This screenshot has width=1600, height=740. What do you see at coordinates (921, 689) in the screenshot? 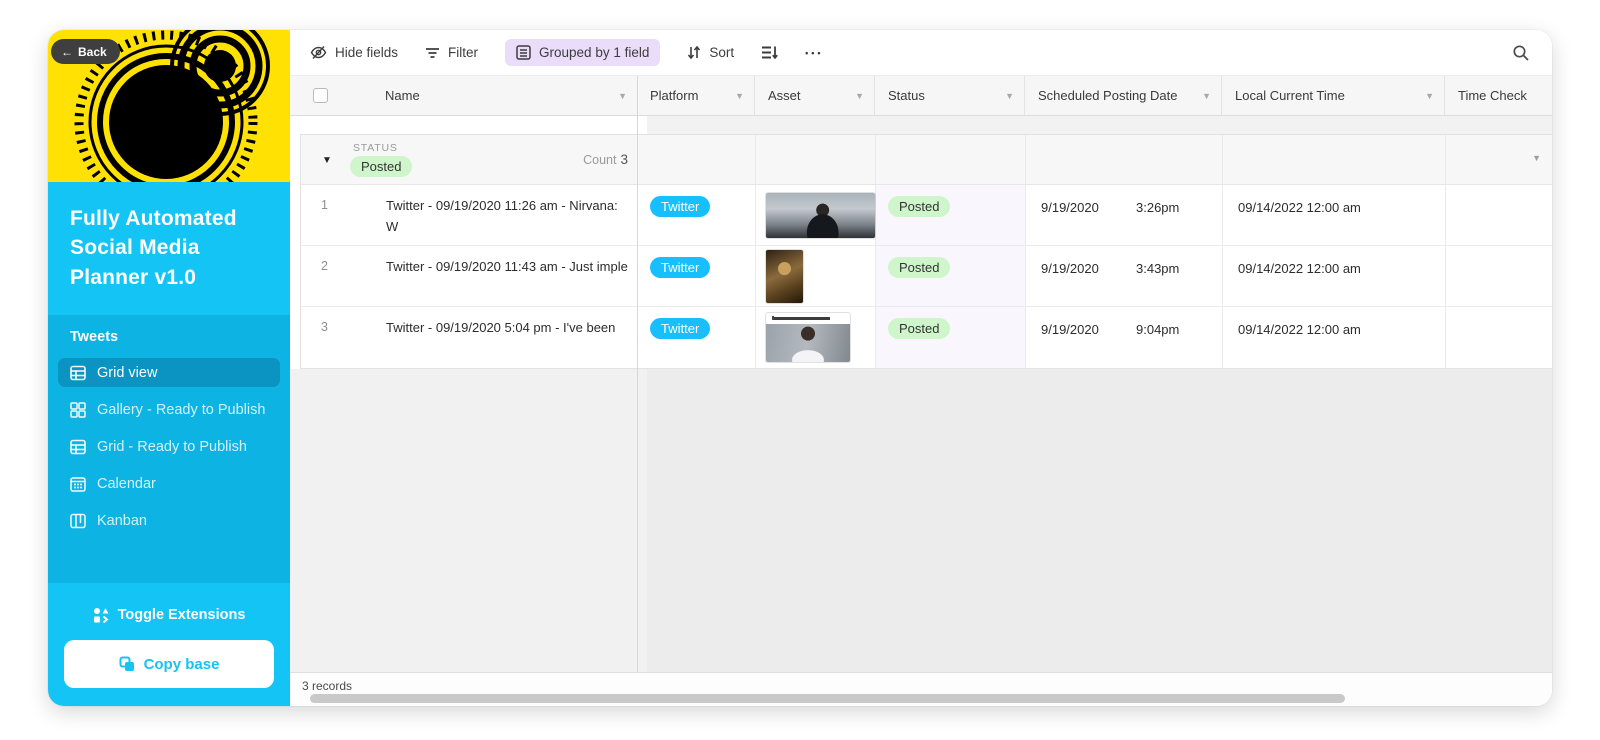
I see `status-bar: 3 records` at bounding box center [921, 689].